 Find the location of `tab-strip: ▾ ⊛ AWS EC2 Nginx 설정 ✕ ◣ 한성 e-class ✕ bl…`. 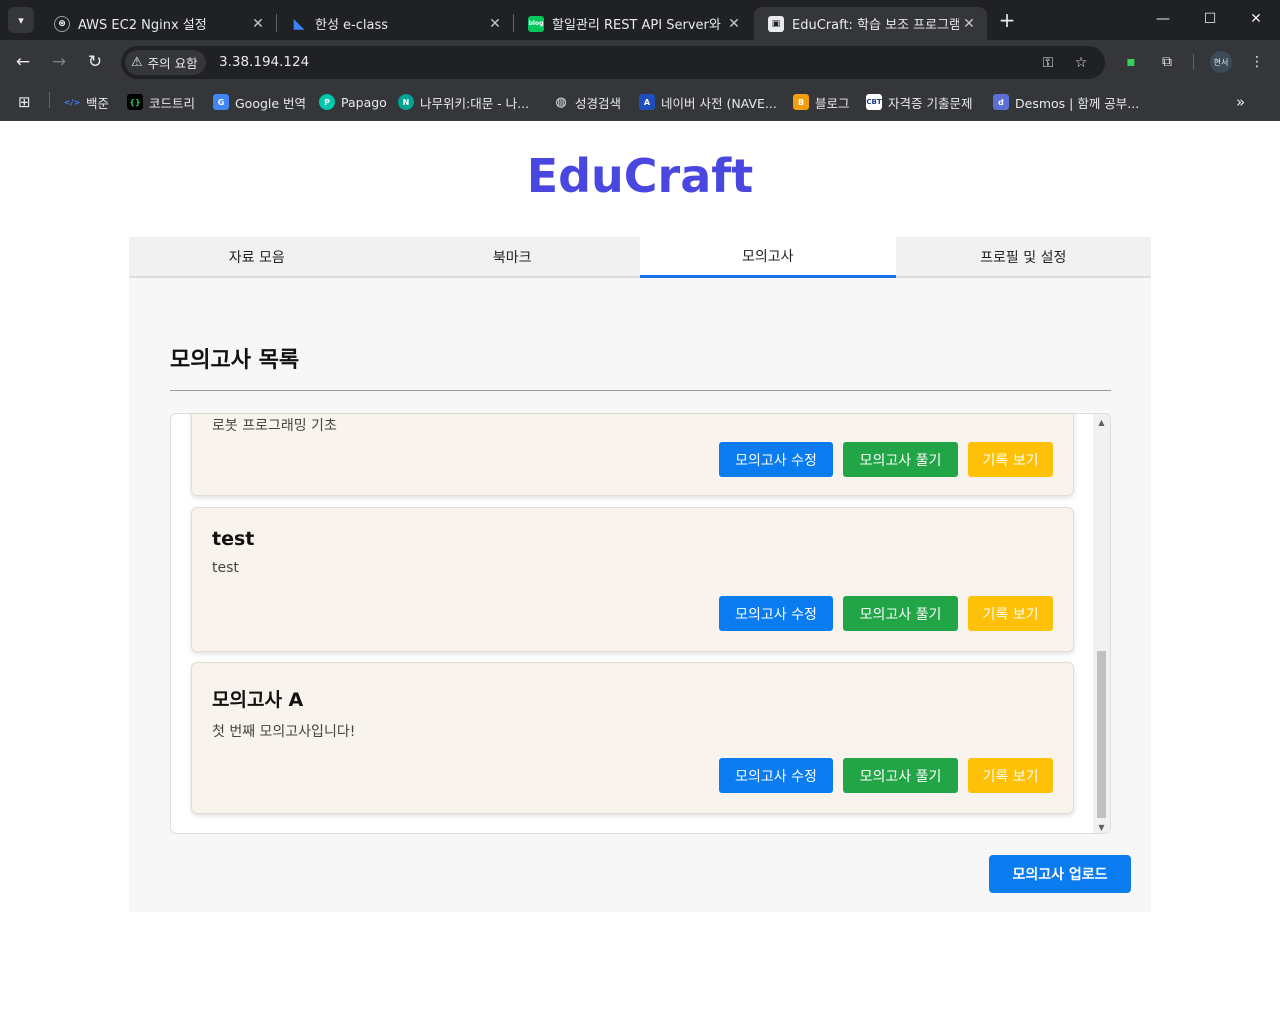

tab-strip: ▾ ⊛ AWS EC2 Nginx 설정 ✕ ◣ 한성 e-class ✕ bl… is located at coordinates (640, 20).